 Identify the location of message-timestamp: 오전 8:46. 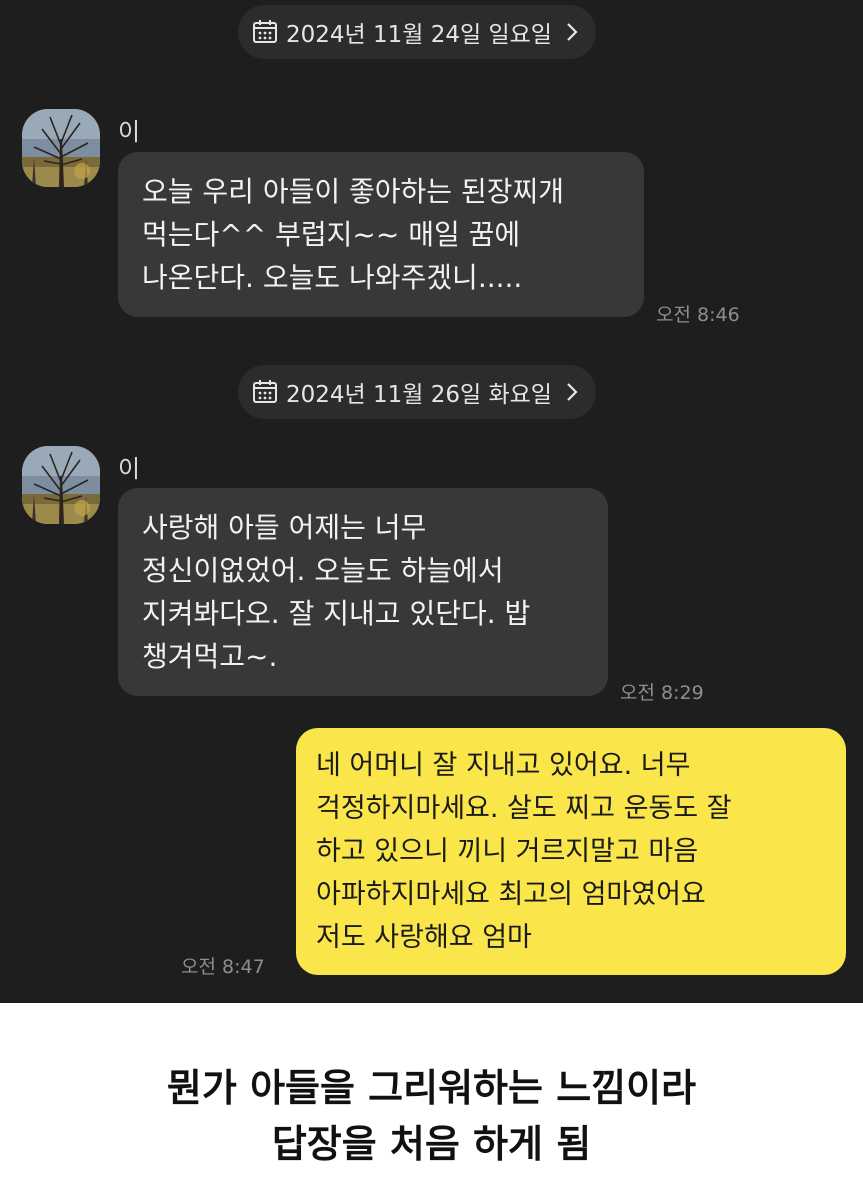
(698, 315).